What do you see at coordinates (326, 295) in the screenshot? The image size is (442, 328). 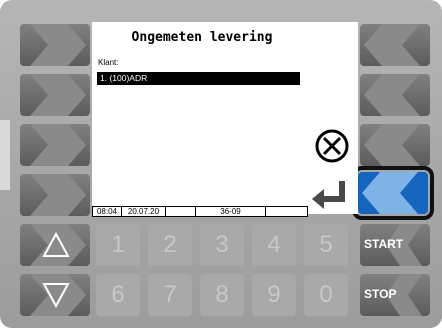 I see `key-0: 0` at bounding box center [326, 295].